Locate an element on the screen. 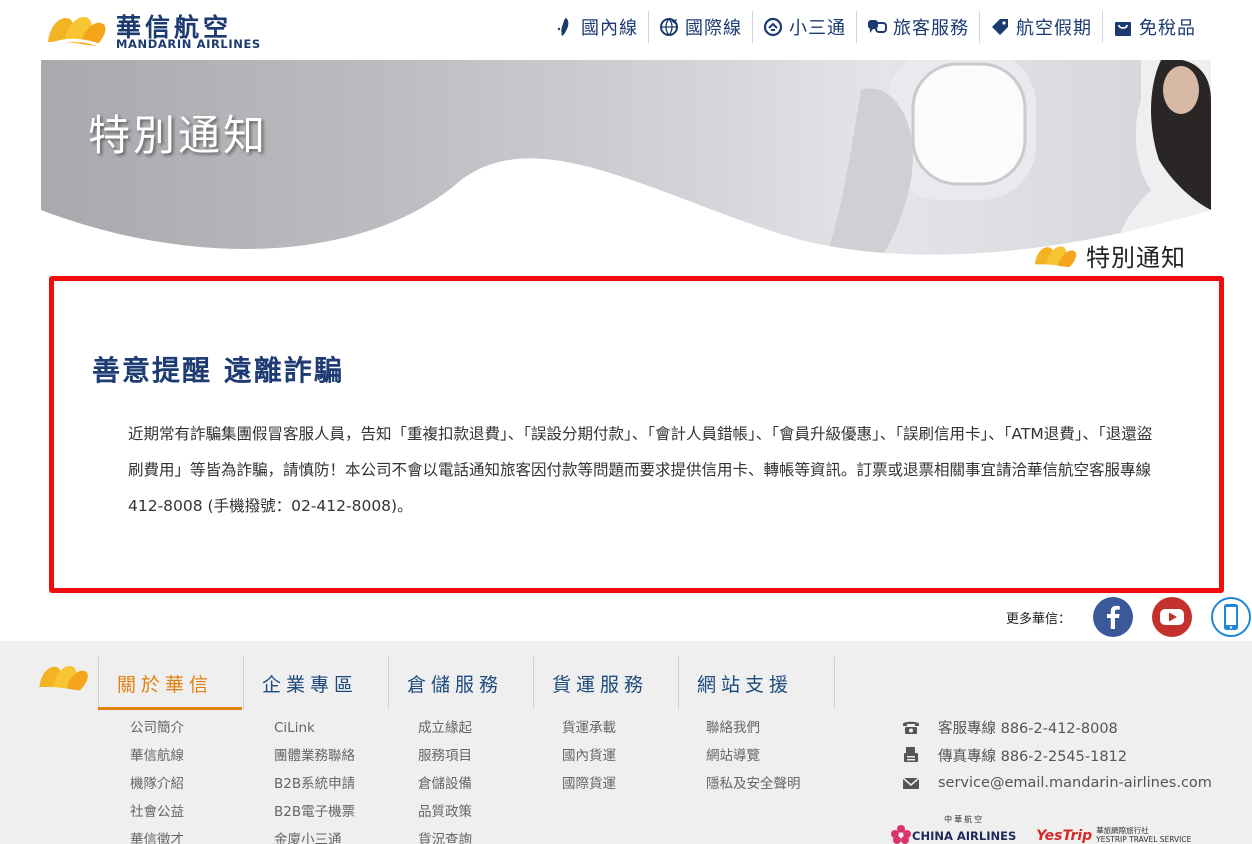 This screenshot has width=1252, height=844. footer-tab-cargo: 貨運服務 is located at coordinates (605, 683).